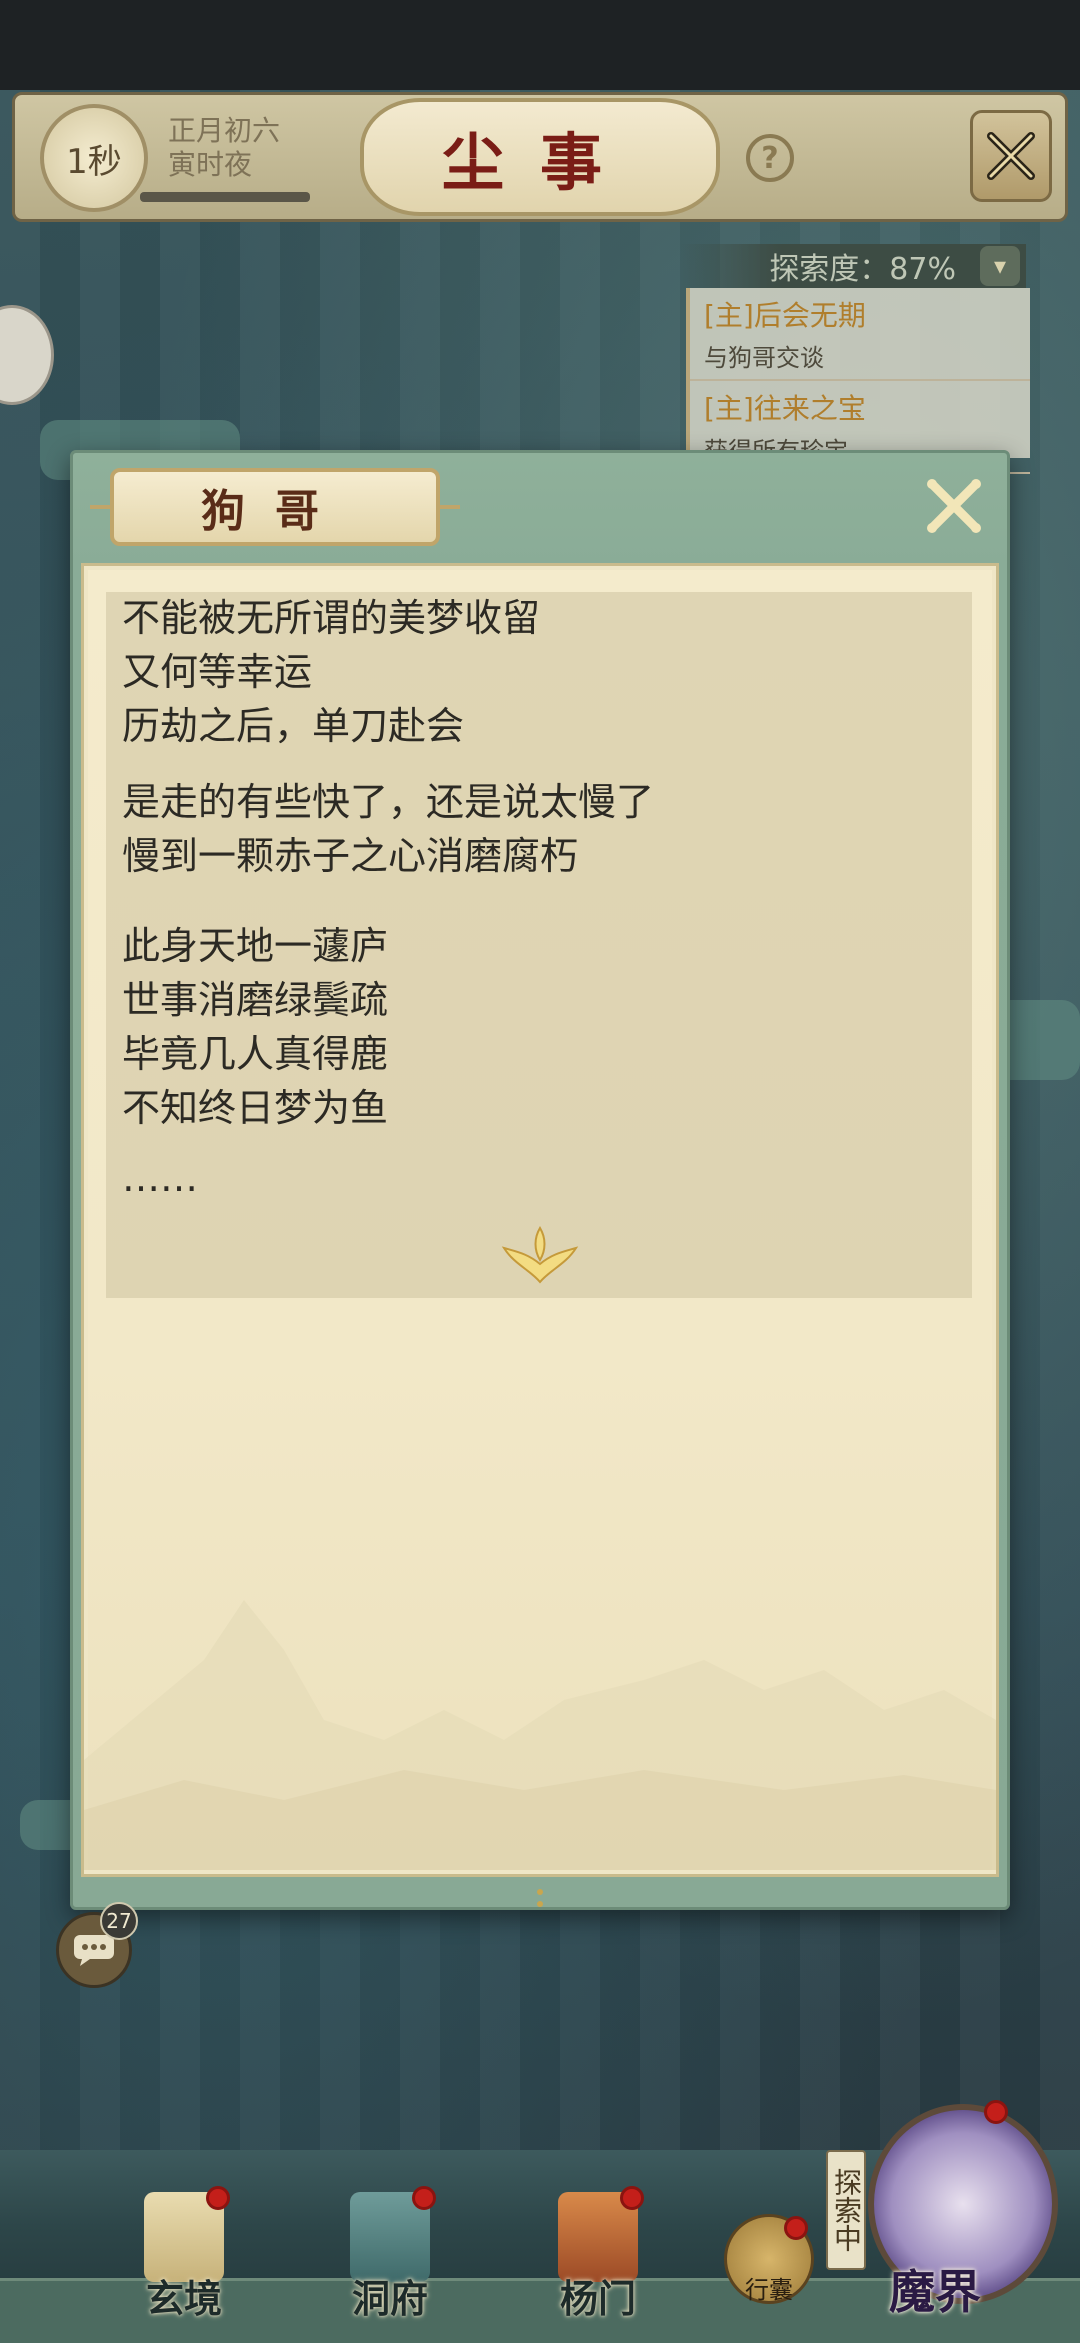  I want to click on dialog-line: 世事消磨绿鬓疏, so click(255, 1000).